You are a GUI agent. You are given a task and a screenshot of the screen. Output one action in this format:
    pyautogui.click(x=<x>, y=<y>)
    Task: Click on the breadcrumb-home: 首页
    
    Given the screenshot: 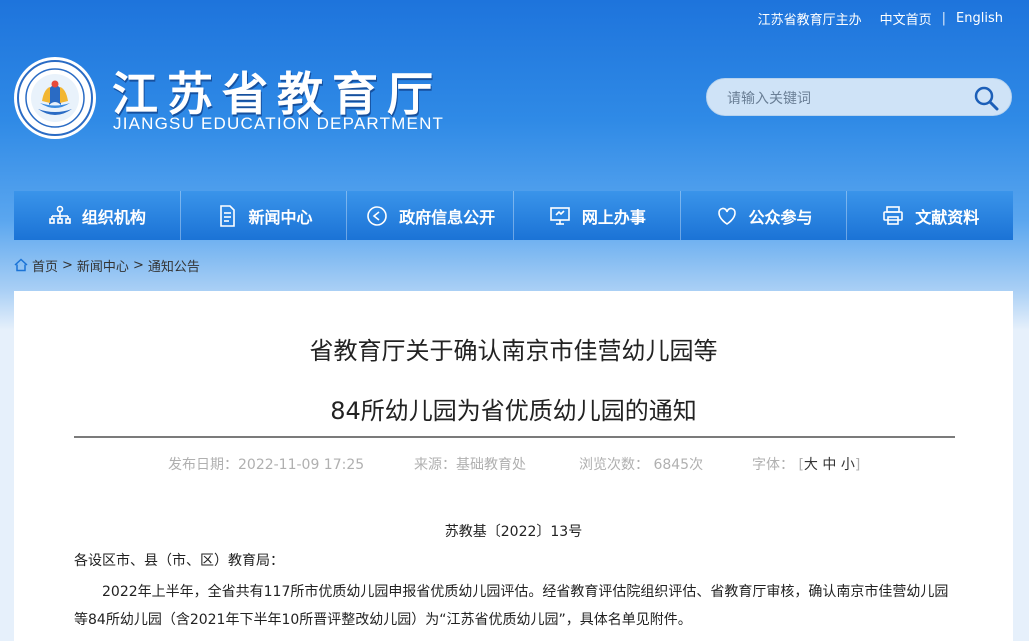 What is the action you would take?
    pyautogui.click(x=45, y=265)
    